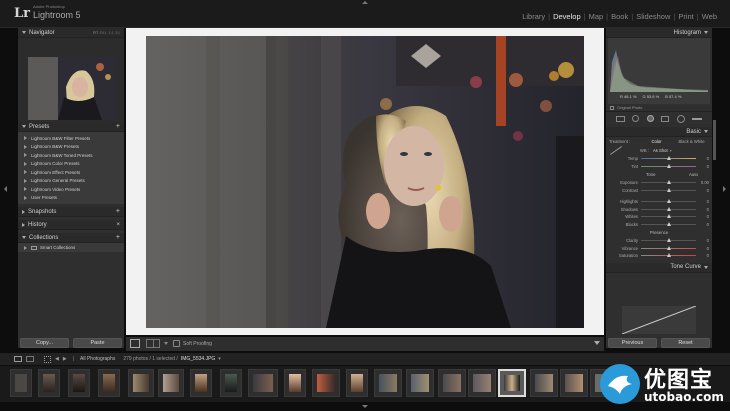  Describe the element at coordinates (512, 383) in the screenshot. I see `filmstrip-thumbnail-selected` at that location.